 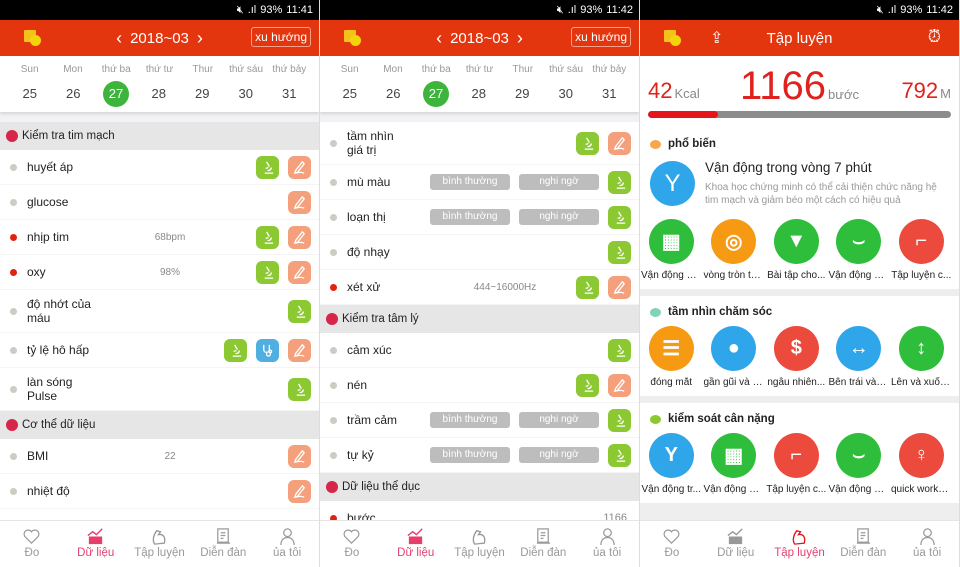 What do you see at coordinates (159, 491) in the screenshot?
I see `list-item: nhiệt độ` at bounding box center [159, 491].